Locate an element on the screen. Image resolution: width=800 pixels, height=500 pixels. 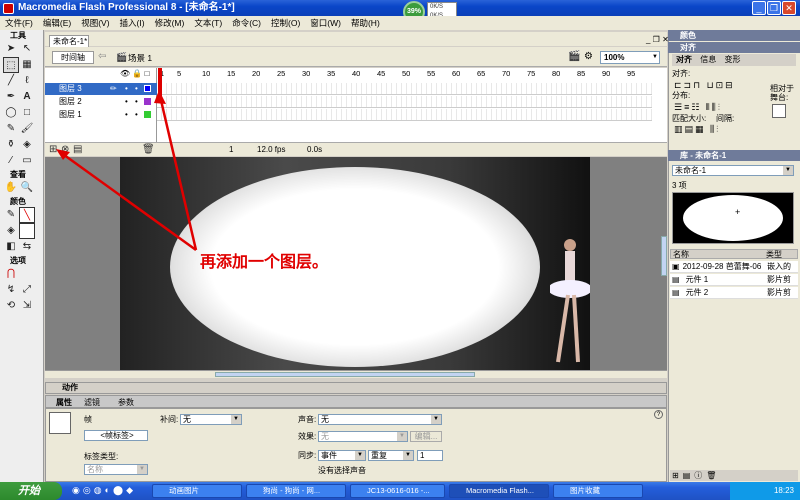
item-type: 嵌入的 is located at coordinates (779, 266).